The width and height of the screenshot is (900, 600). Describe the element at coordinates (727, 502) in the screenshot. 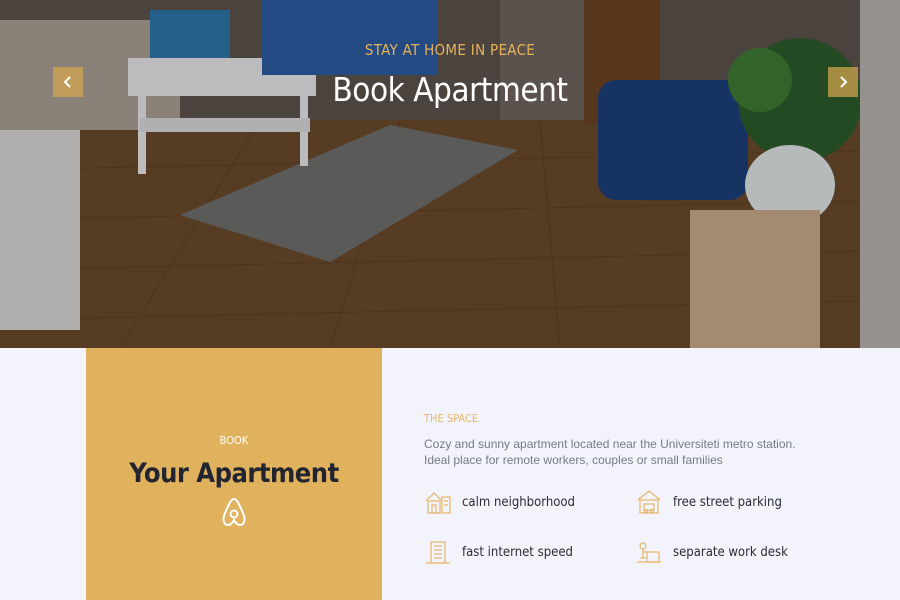

I see `feature-label: free street parking` at that location.